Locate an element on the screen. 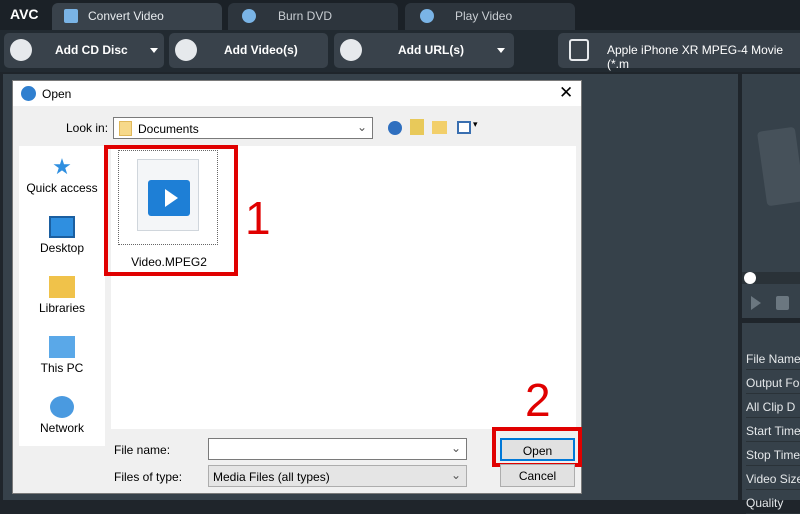 The height and width of the screenshot is (514, 800). divider is located at coordinates (771, 320).